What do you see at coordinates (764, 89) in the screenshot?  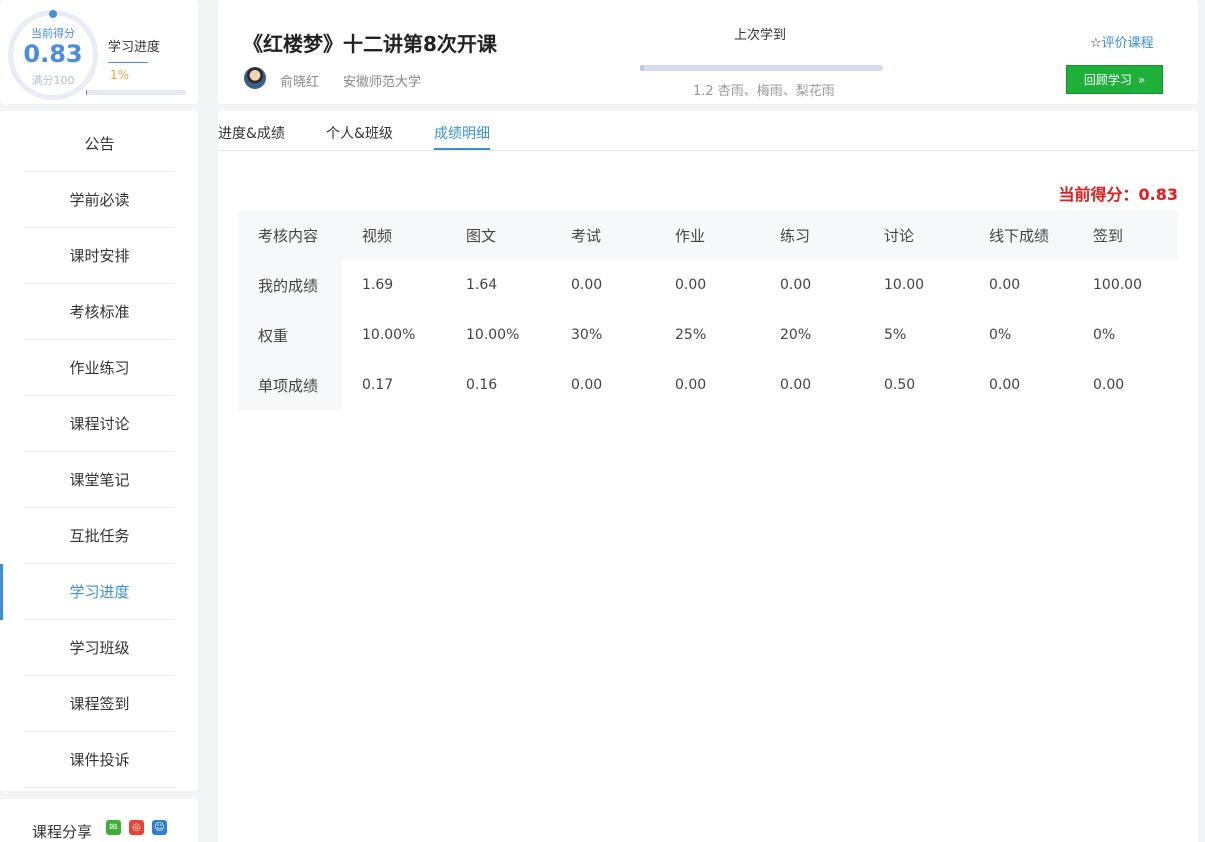 I see `last-studied-chapter: 1.2 杏雨、梅雨、梨花雨` at bounding box center [764, 89].